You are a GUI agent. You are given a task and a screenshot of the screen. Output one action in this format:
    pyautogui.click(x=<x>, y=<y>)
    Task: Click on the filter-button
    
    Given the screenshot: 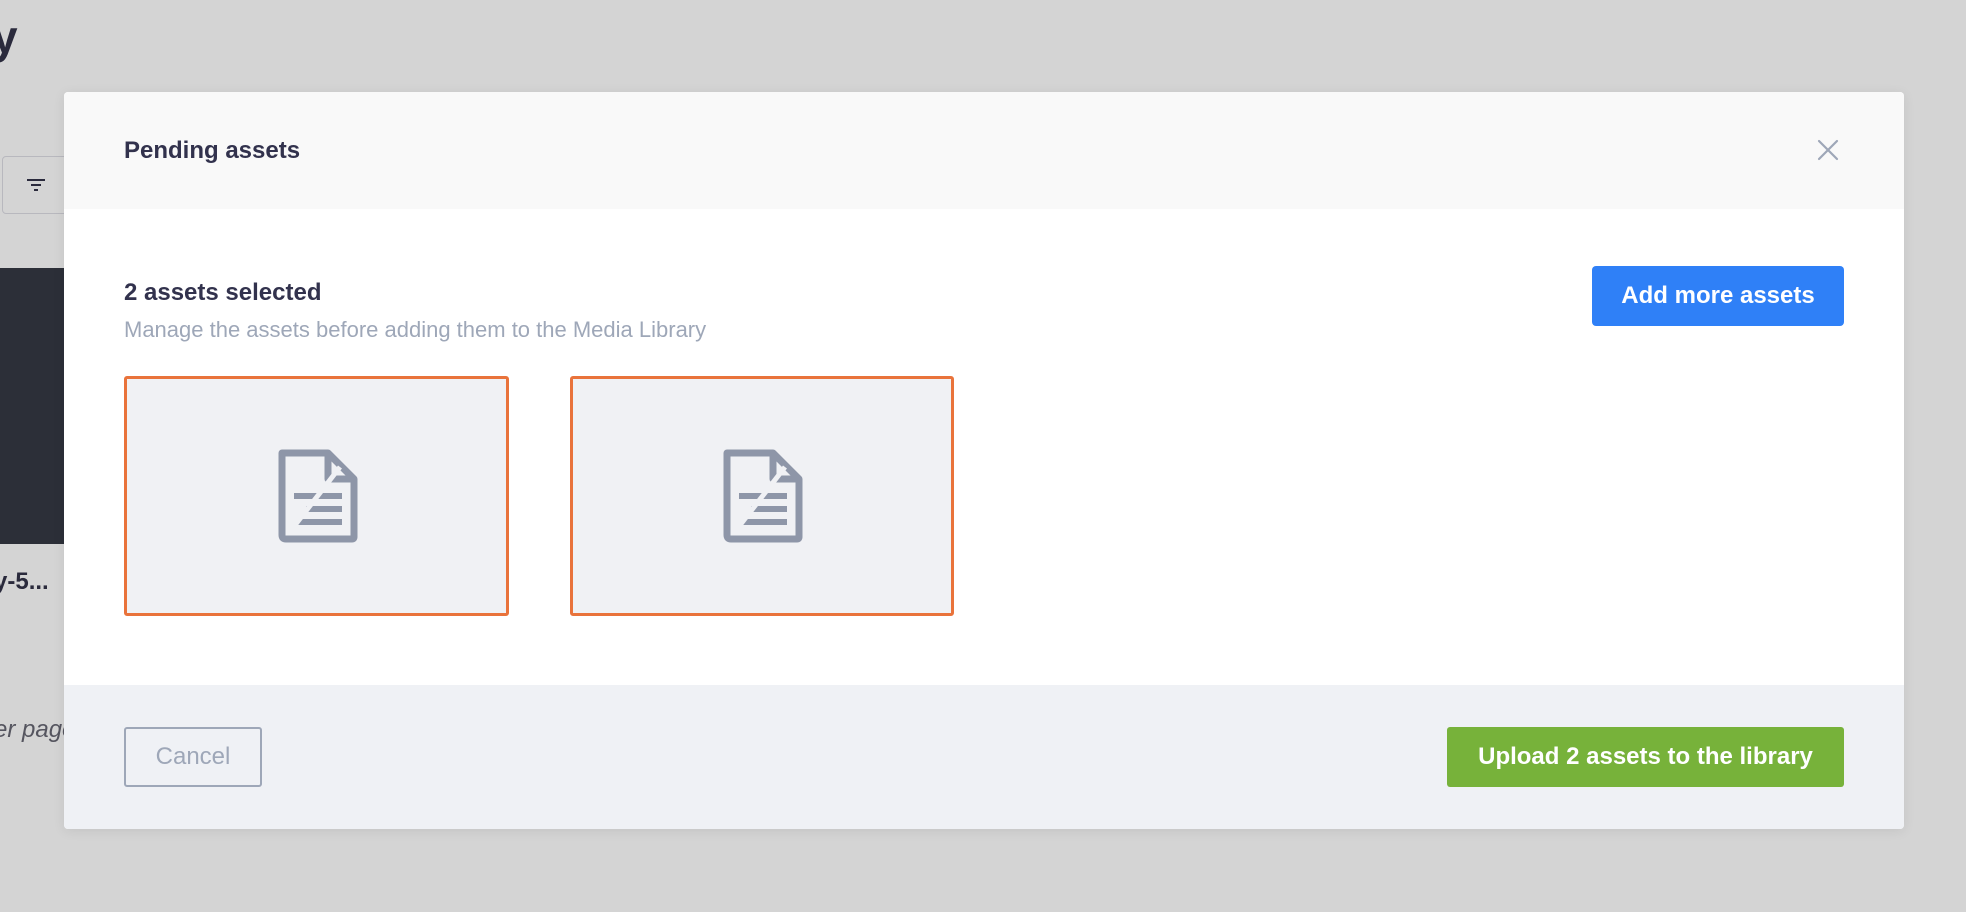 What is the action you would take?
    pyautogui.click(x=37, y=185)
    